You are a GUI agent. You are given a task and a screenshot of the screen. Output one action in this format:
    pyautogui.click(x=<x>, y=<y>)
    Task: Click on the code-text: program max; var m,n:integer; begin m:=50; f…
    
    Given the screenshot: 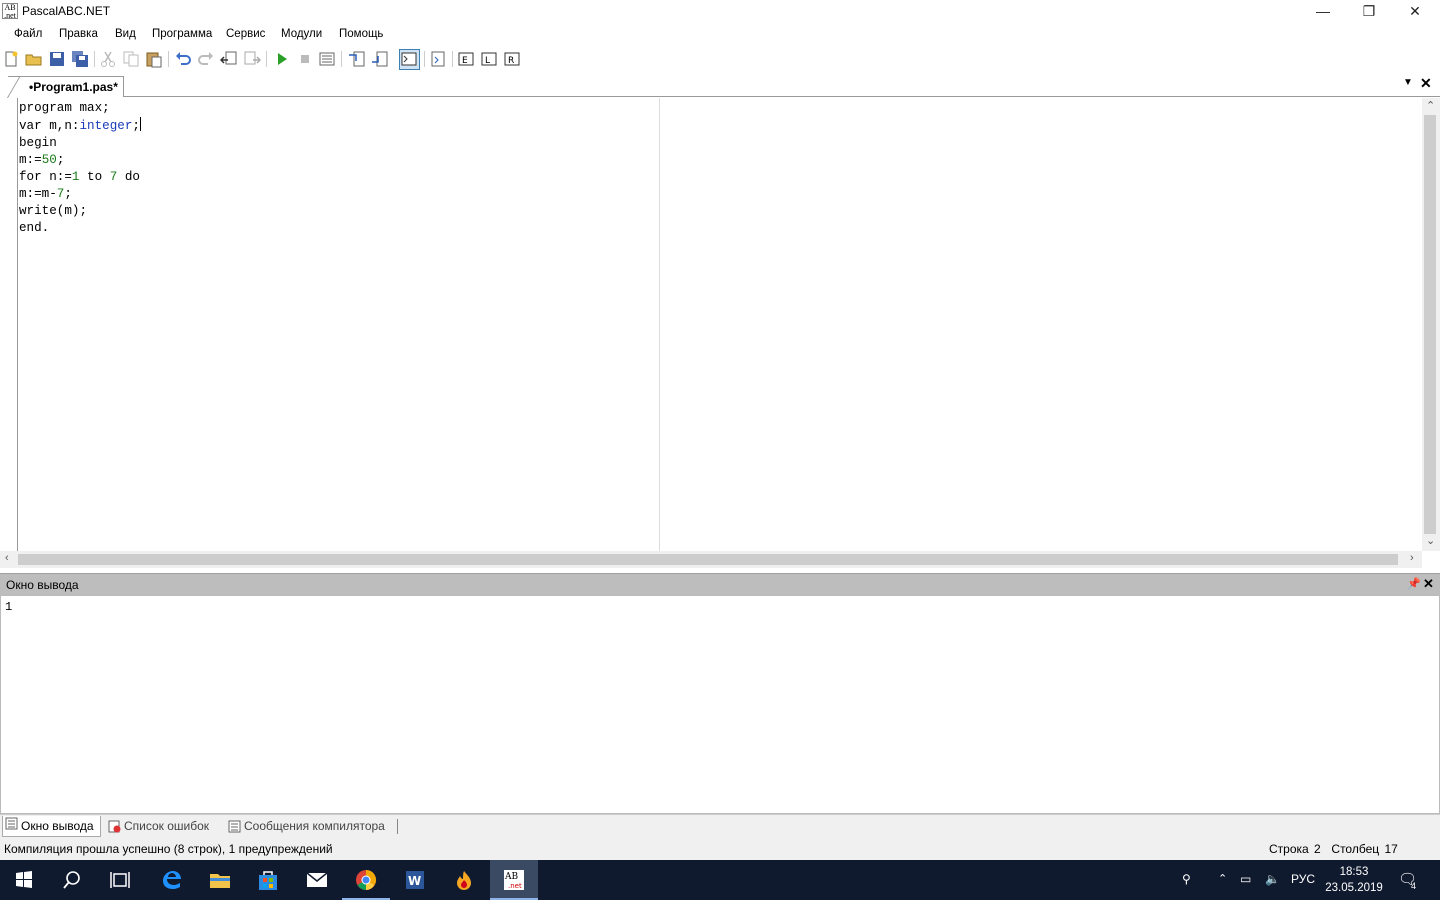 What is the action you would take?
    pyautogui.click(x=80, y=168)
    